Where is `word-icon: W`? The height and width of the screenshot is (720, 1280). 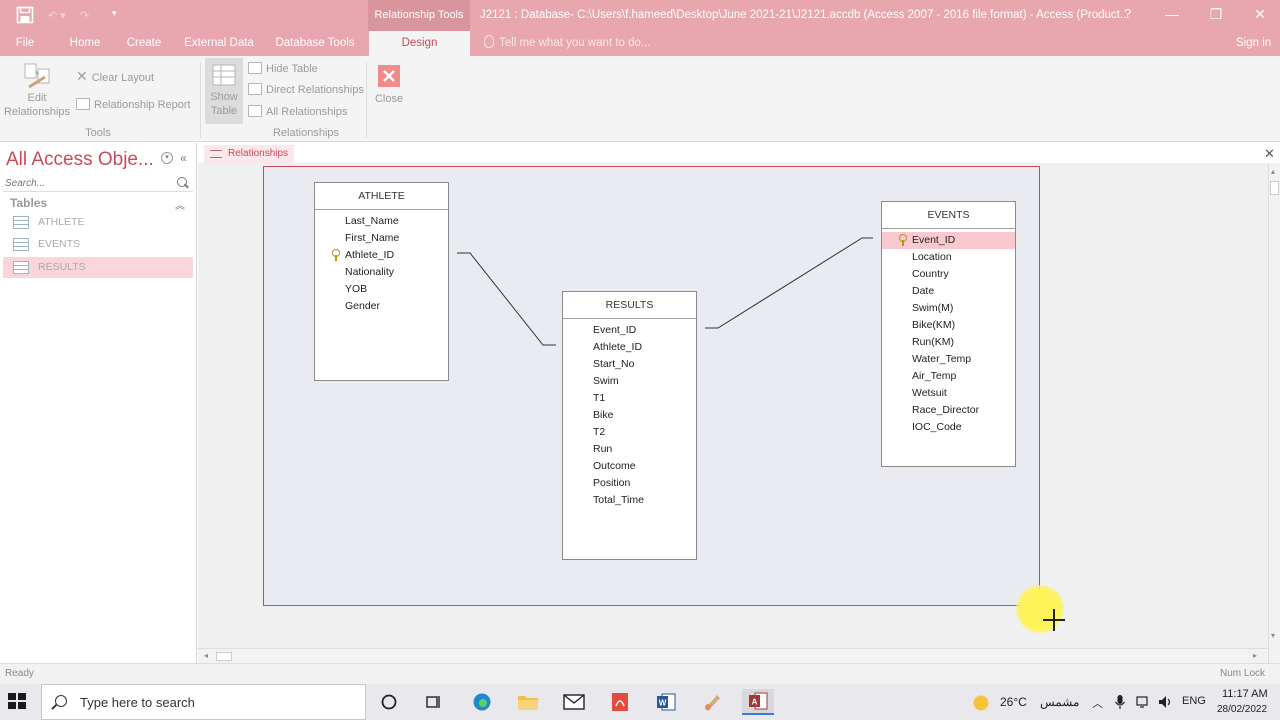 word-icon: W is located at coordinates (666, 702).